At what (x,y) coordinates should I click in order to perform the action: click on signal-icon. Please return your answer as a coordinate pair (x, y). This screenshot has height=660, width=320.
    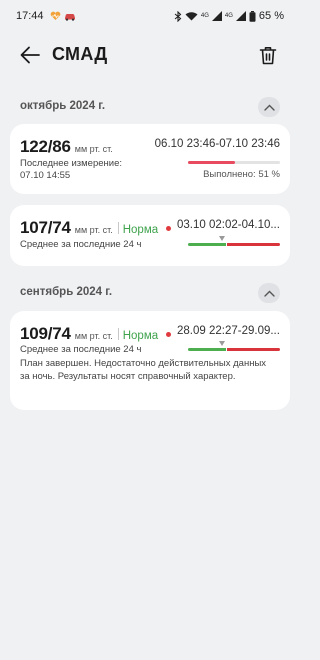
    Looking at the image, I should click on (216, 16).